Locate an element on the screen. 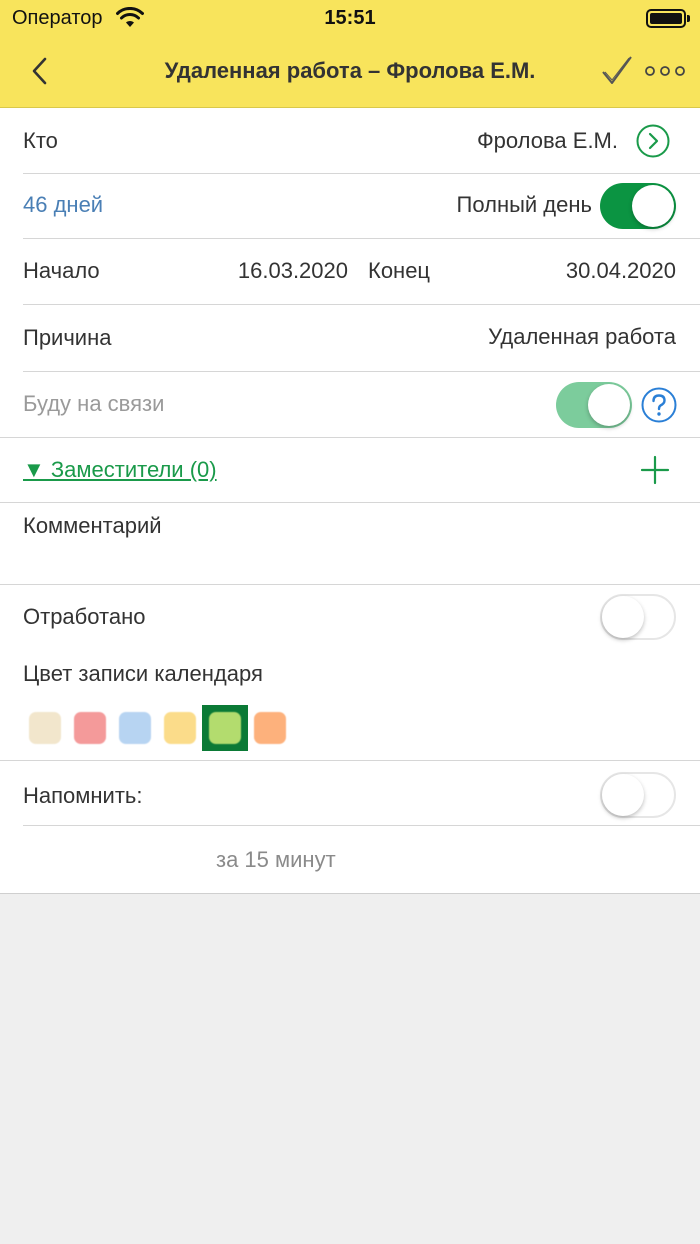  status-bar: Оператор 15:51 is located at coordinates (350, 20).